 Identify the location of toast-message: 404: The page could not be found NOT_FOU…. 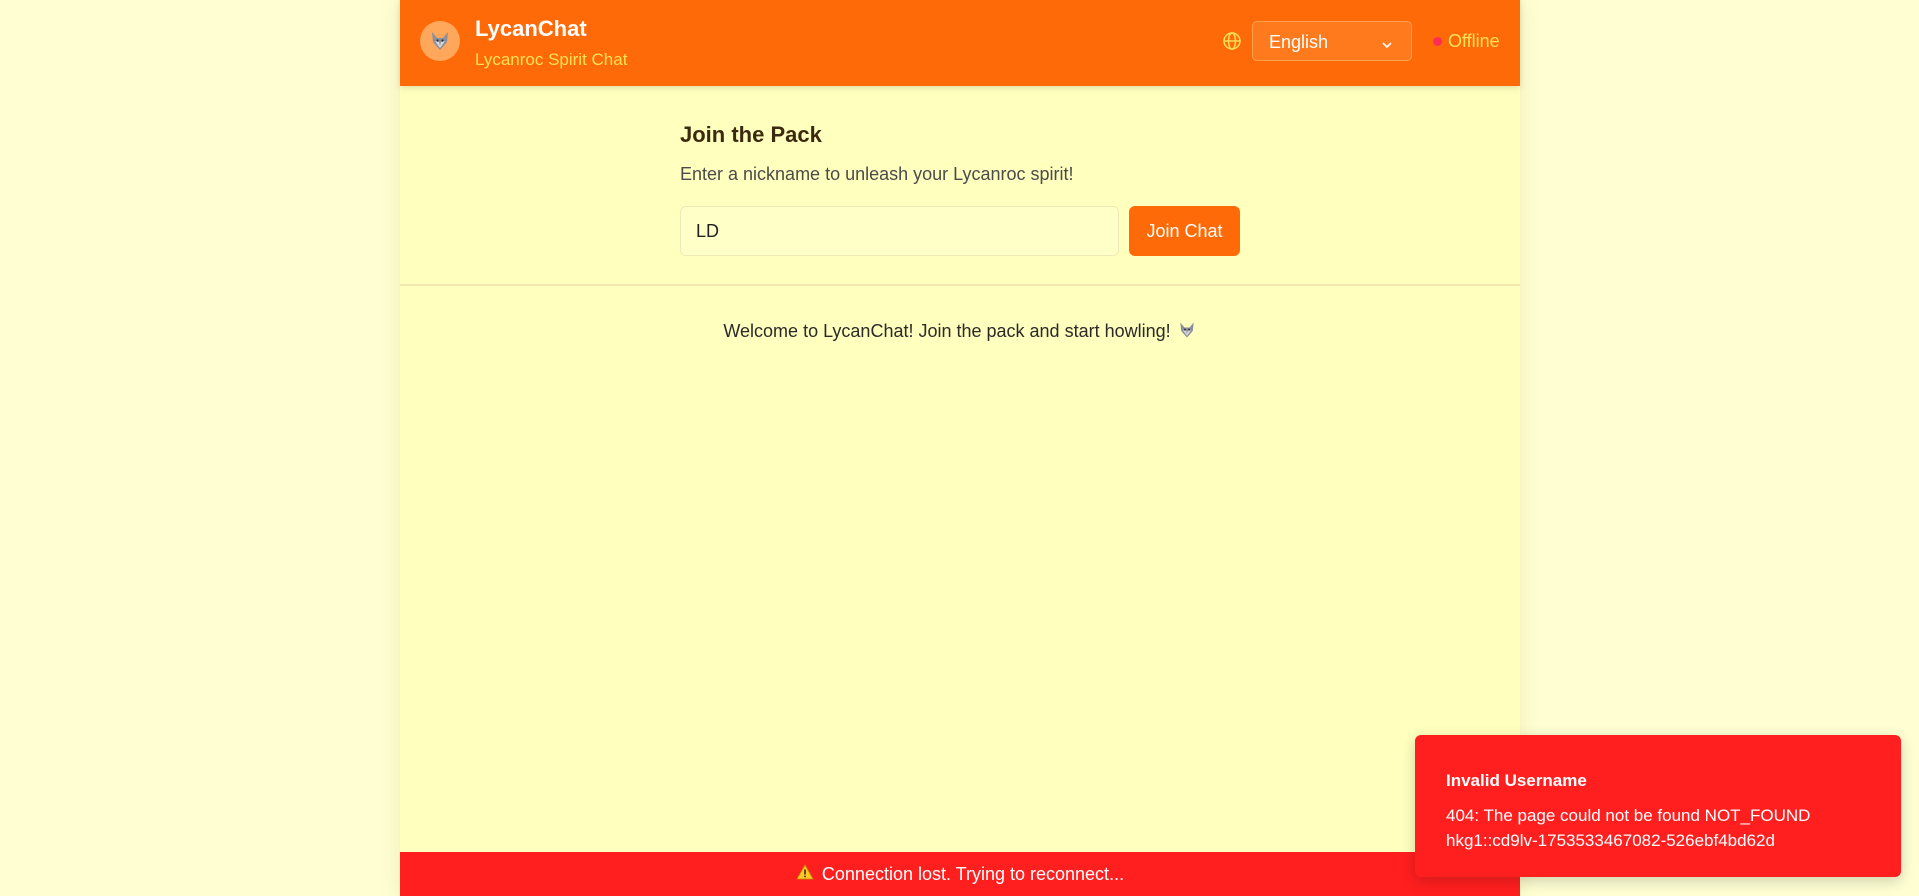
(1658, 828).